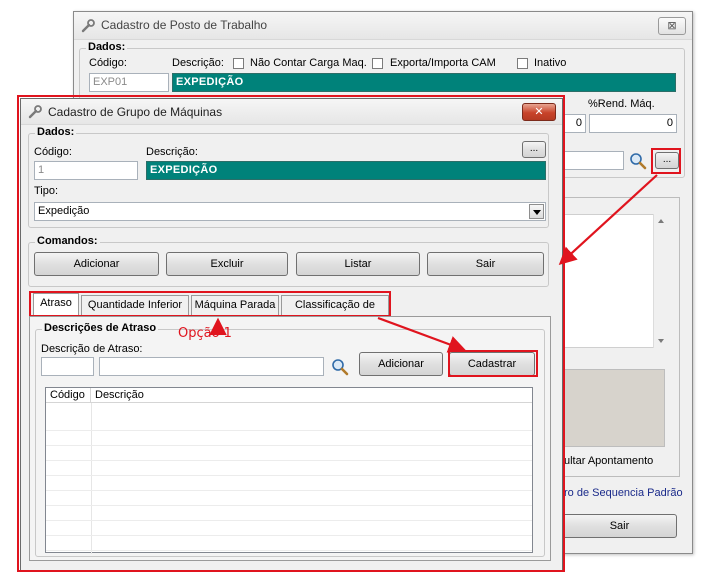  What do you see at coordinates (574, 123) in the screenshot?
I see `posto-num-field-1: 0` at bounding box center [574, 123].